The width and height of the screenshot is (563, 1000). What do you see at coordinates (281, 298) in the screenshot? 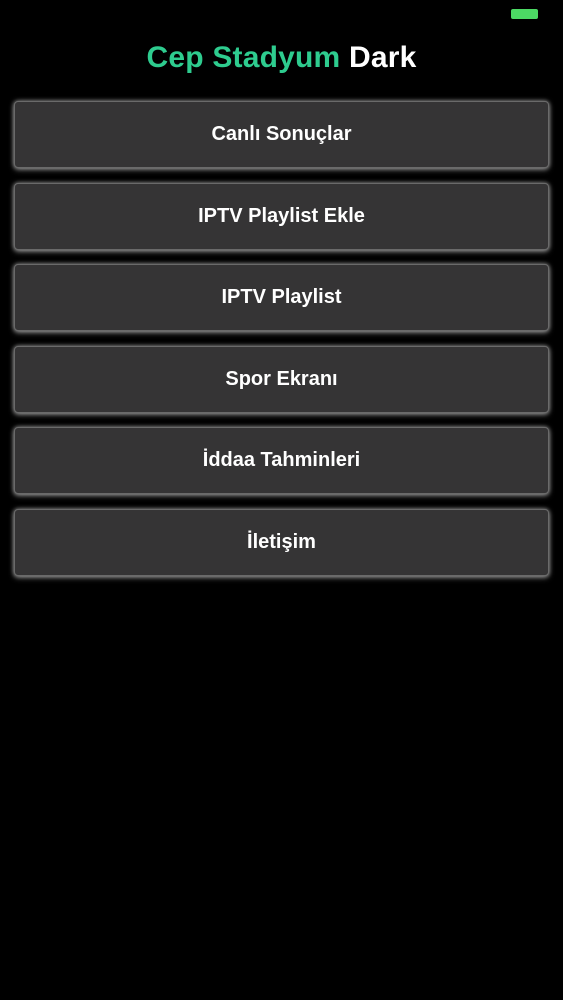
I see `iptv-playlist-button: IPTV Playlist` at bounding box center [281, 298].